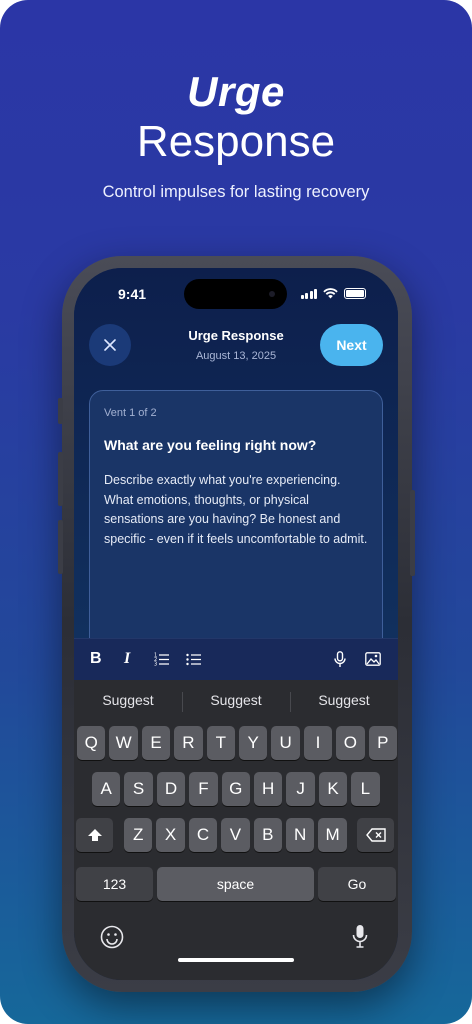 Image resolution: width=472 pixels, height=1024 pixels. I want to click on numbered-list-icon: 1 2 3, so click(161, 659).